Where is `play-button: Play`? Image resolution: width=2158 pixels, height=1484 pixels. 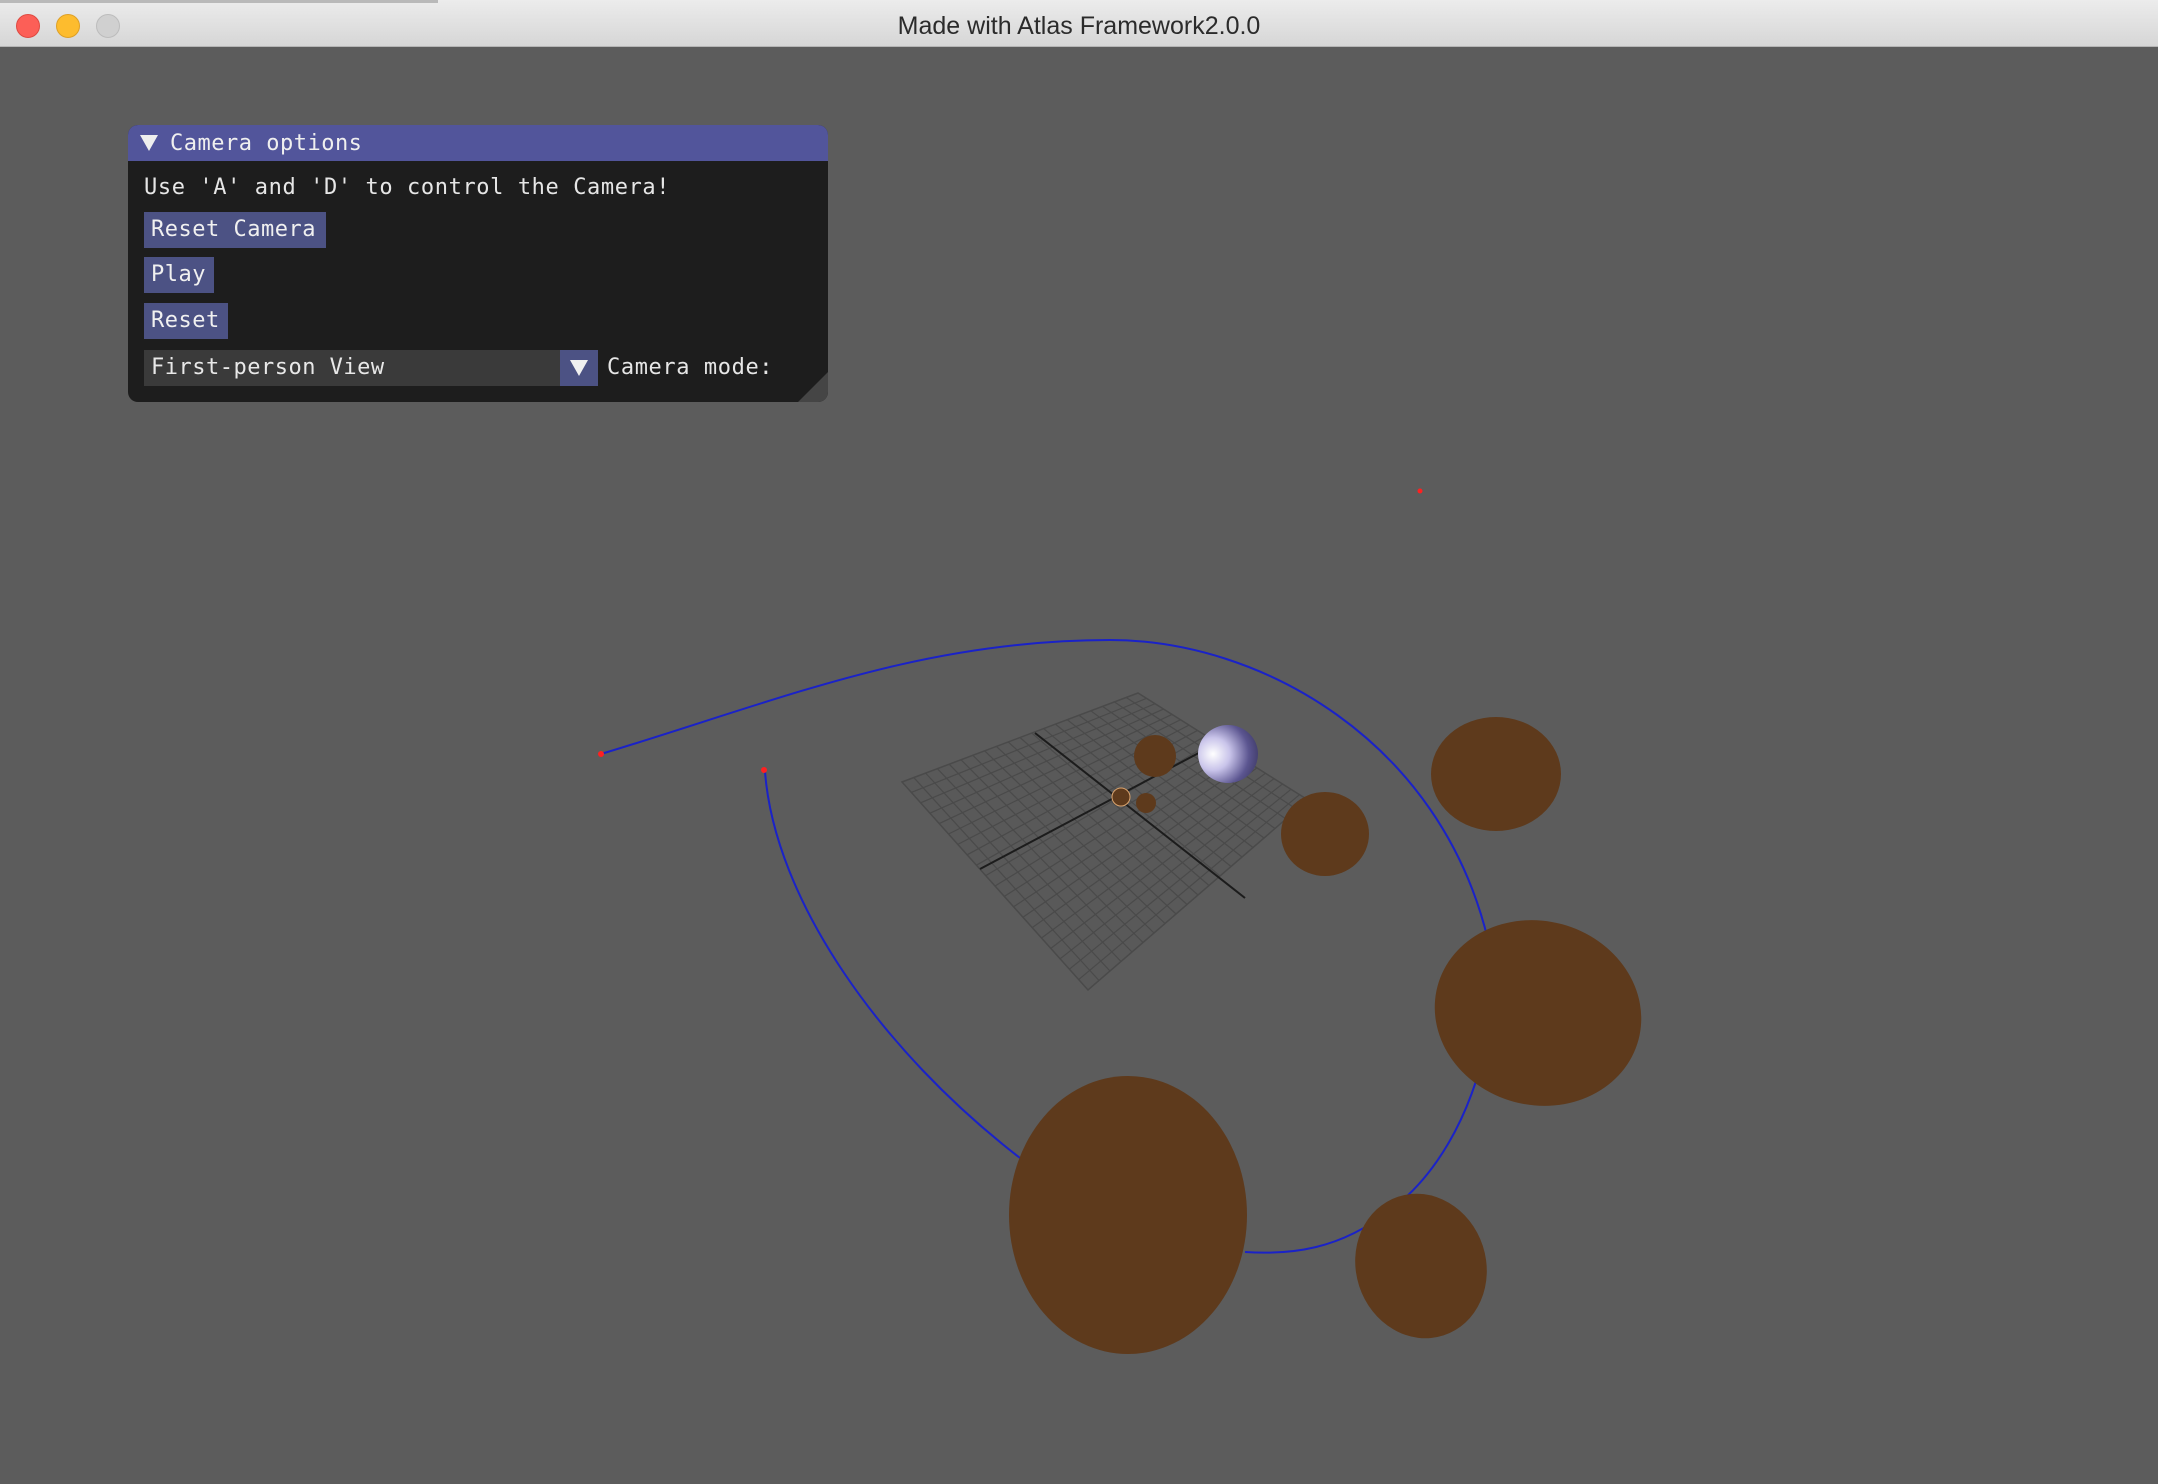
play-button: Play is located at coordinates (179, 275).